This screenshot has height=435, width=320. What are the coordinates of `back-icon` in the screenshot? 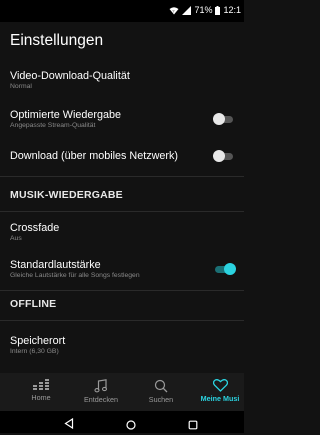 It's located at (69, 425).